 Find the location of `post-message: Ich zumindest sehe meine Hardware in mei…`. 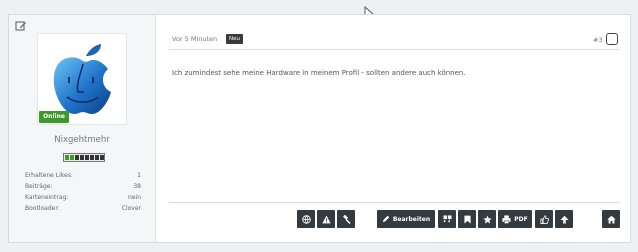

post-message: Ich zumindest sehe meine Hardware in mei… is located at coordinates (319, 73).